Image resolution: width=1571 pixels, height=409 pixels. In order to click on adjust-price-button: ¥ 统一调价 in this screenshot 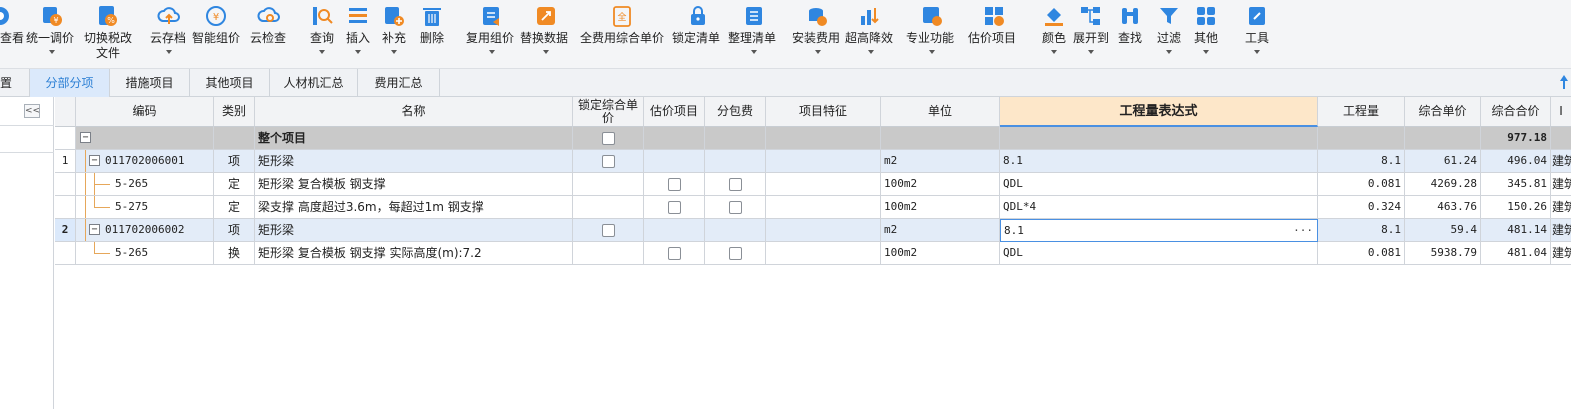, I will do `click(52, 34)`.